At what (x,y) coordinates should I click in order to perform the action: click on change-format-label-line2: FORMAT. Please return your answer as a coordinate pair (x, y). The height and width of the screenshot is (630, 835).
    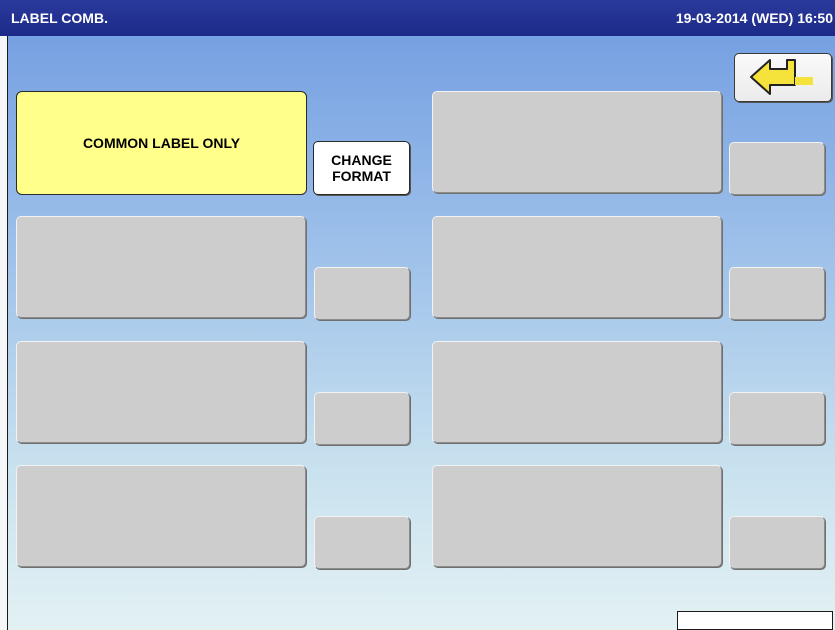
    Looking at the image, I should click on (361, 176).